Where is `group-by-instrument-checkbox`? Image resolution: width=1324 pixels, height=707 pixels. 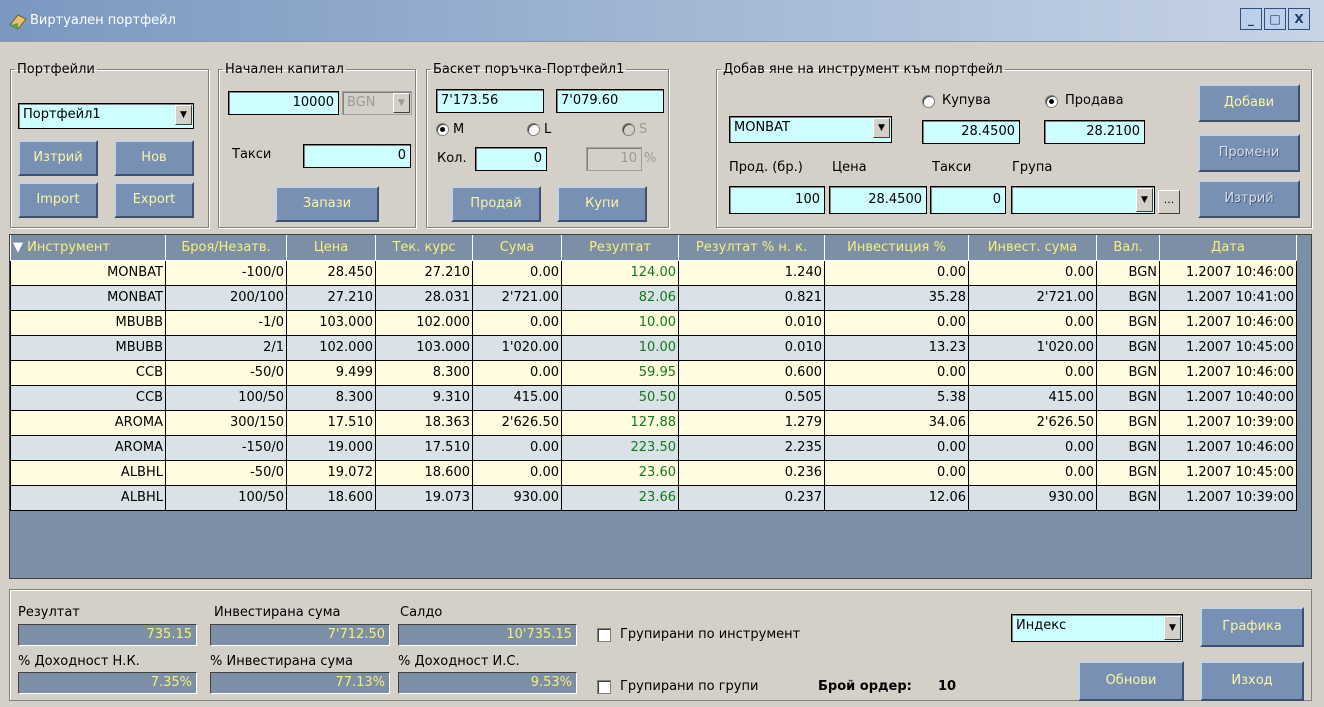
group-by-instrument-checkbox is located at coordinates (604, 635).